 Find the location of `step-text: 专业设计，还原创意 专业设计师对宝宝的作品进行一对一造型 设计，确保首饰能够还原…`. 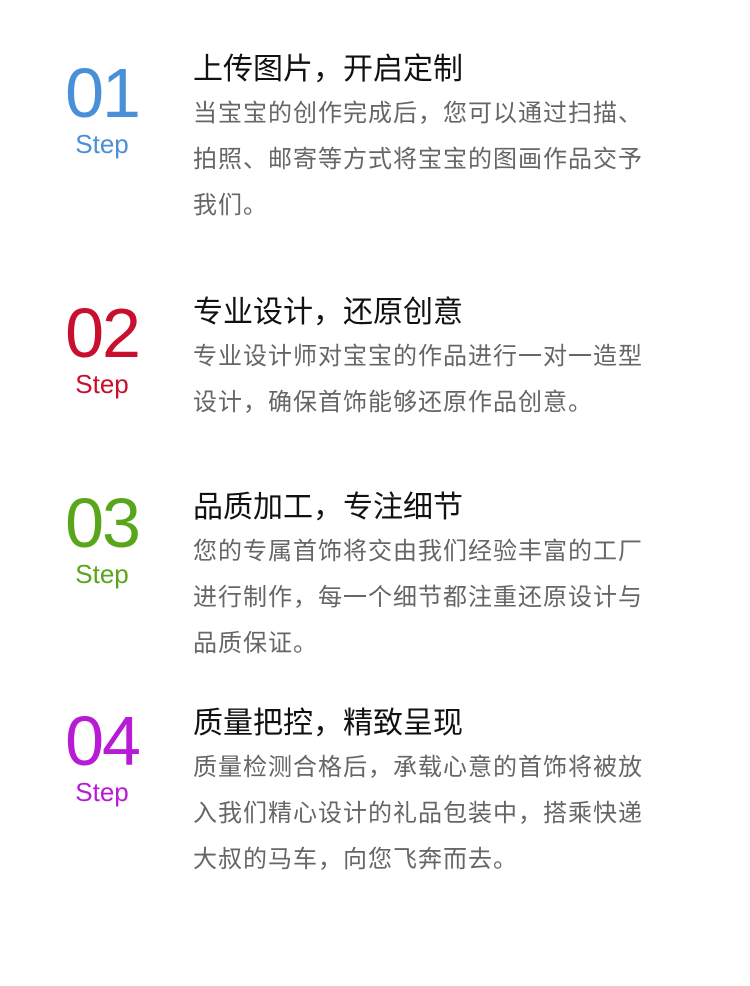

step-text: 专业设计，还原创意 专业设计师对宝宝的作品进行一对一造型 设计，确保首饰能够还原… is located at coordinates (458, 359).